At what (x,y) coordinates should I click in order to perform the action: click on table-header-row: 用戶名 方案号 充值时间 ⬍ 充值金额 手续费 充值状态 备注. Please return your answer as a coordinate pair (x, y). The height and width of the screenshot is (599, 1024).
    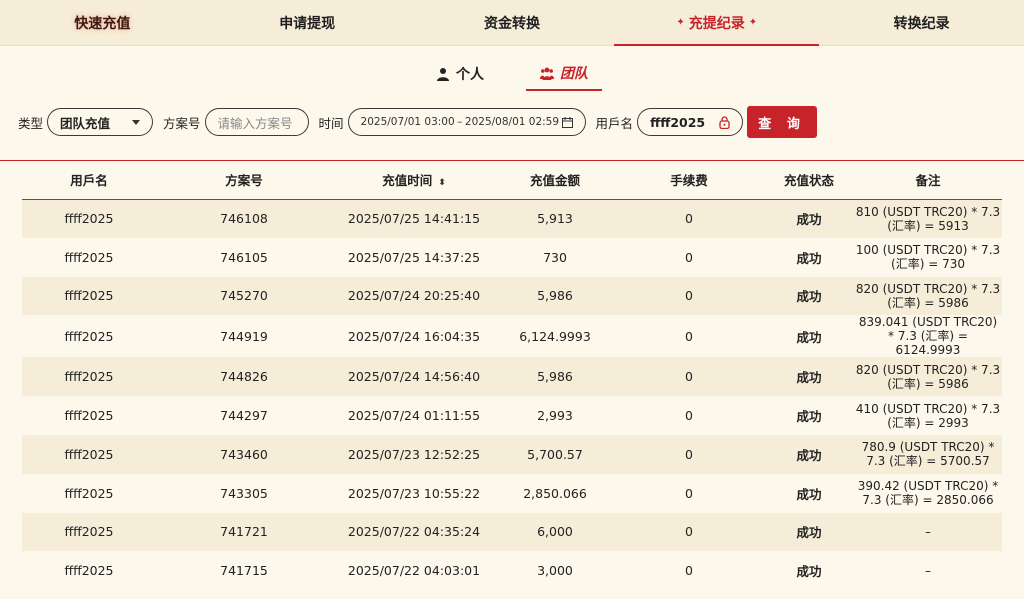
    Looking at the image, I should click on (512, 180).